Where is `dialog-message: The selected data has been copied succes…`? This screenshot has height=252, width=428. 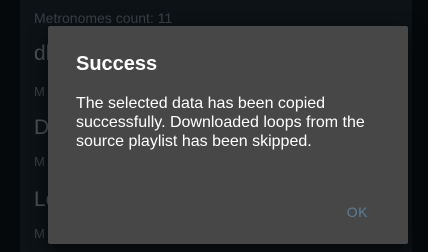
dialog-message: The selected data has been copied succes… is located at coordinates (220, 122).